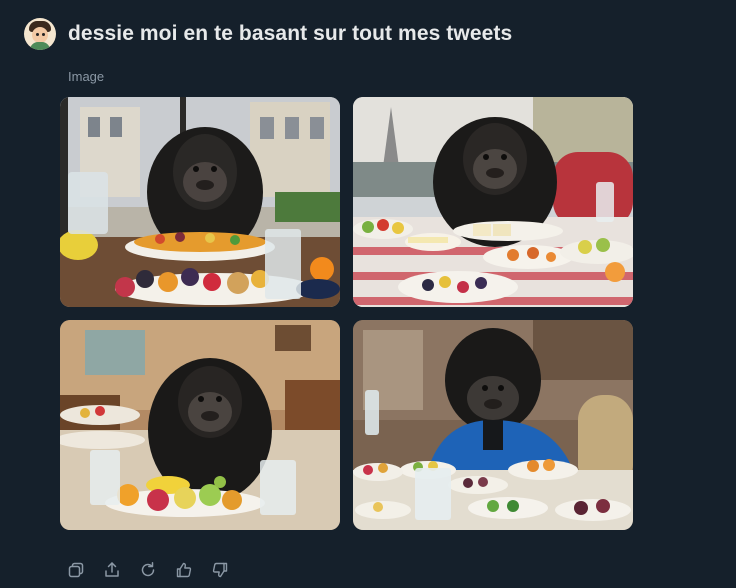 The width and height of the screenshot is (736, 588). I want to click on gorilla-dining-restaurant-fruit-image, so click(200, 425).